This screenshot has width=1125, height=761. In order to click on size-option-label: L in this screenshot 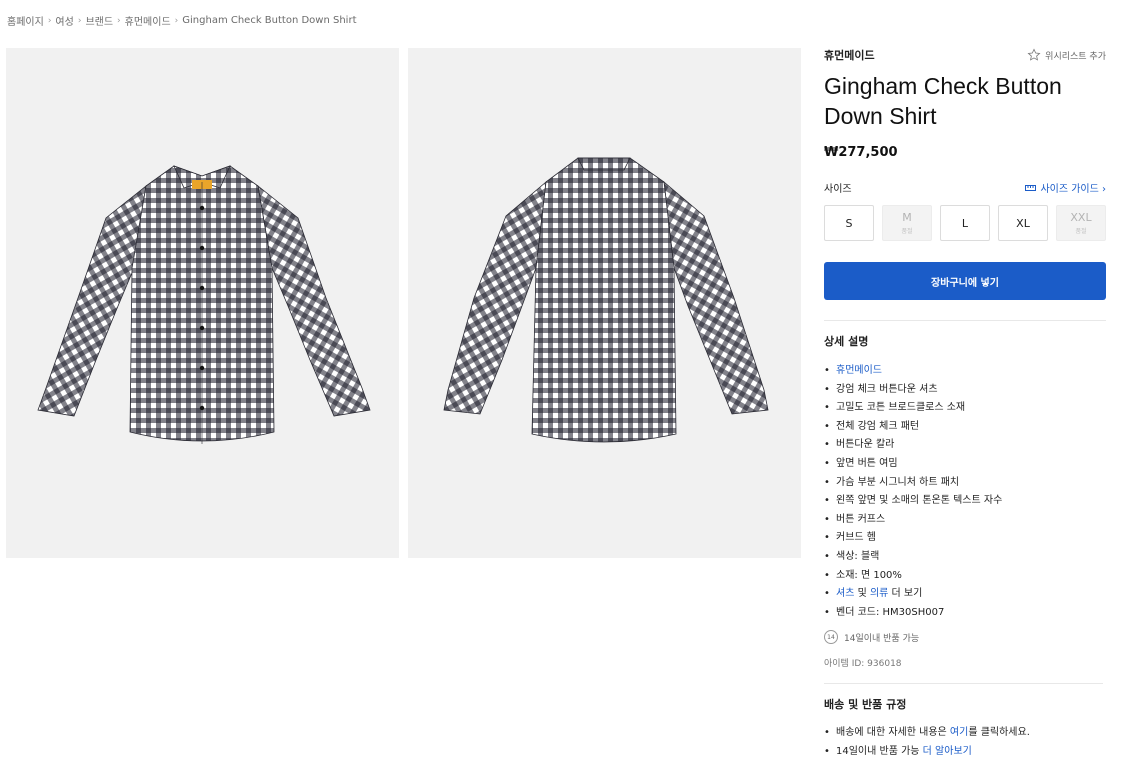, I will do `click(965, 223)`.